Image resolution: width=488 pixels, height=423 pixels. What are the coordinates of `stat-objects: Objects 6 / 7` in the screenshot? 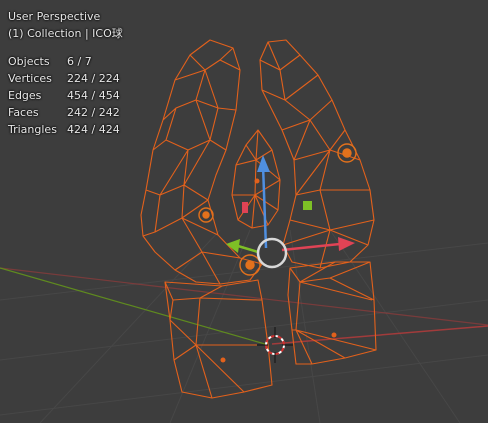 It's located at (65, 61).